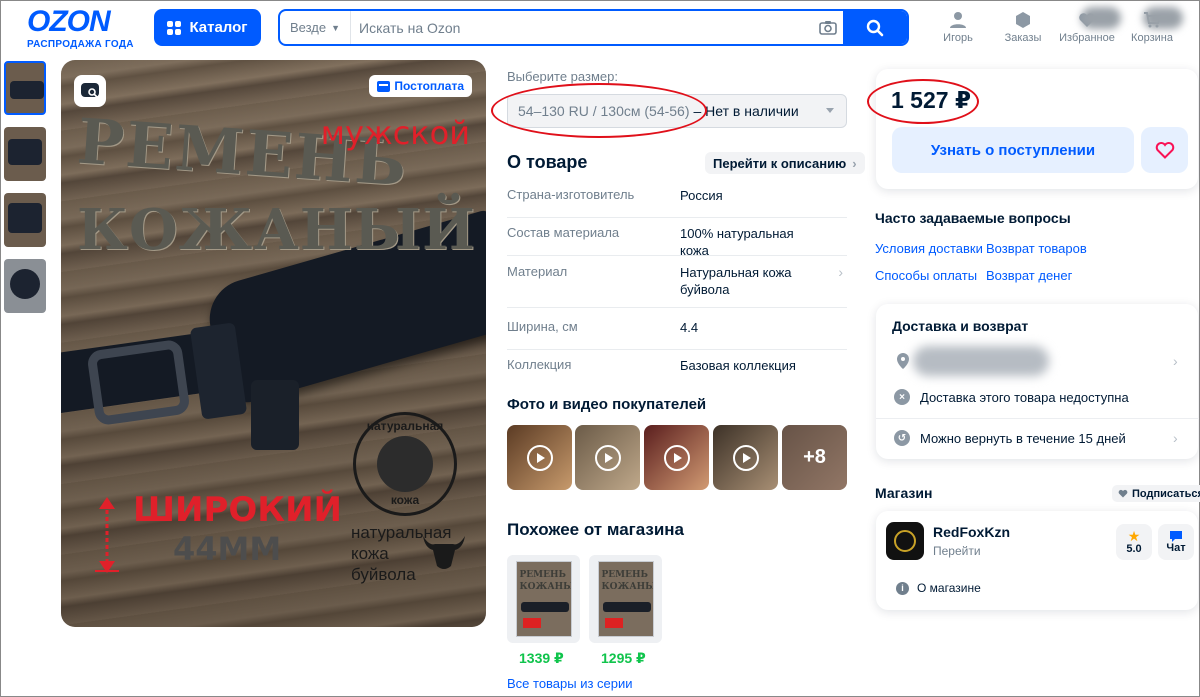  I want to click on about-shop-link: i О магазине, so click(938, 588).